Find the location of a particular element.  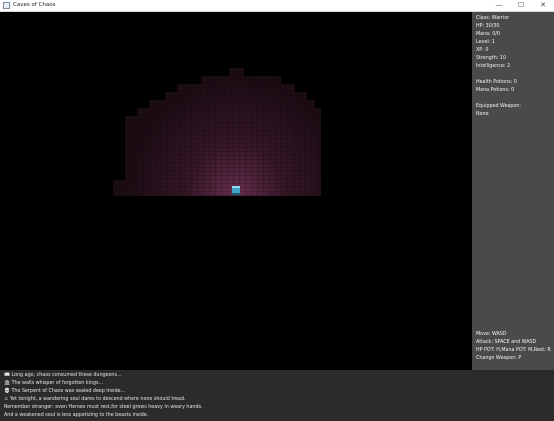

control-weapon: Change Weapon: P is located at coordinates (499, 358).